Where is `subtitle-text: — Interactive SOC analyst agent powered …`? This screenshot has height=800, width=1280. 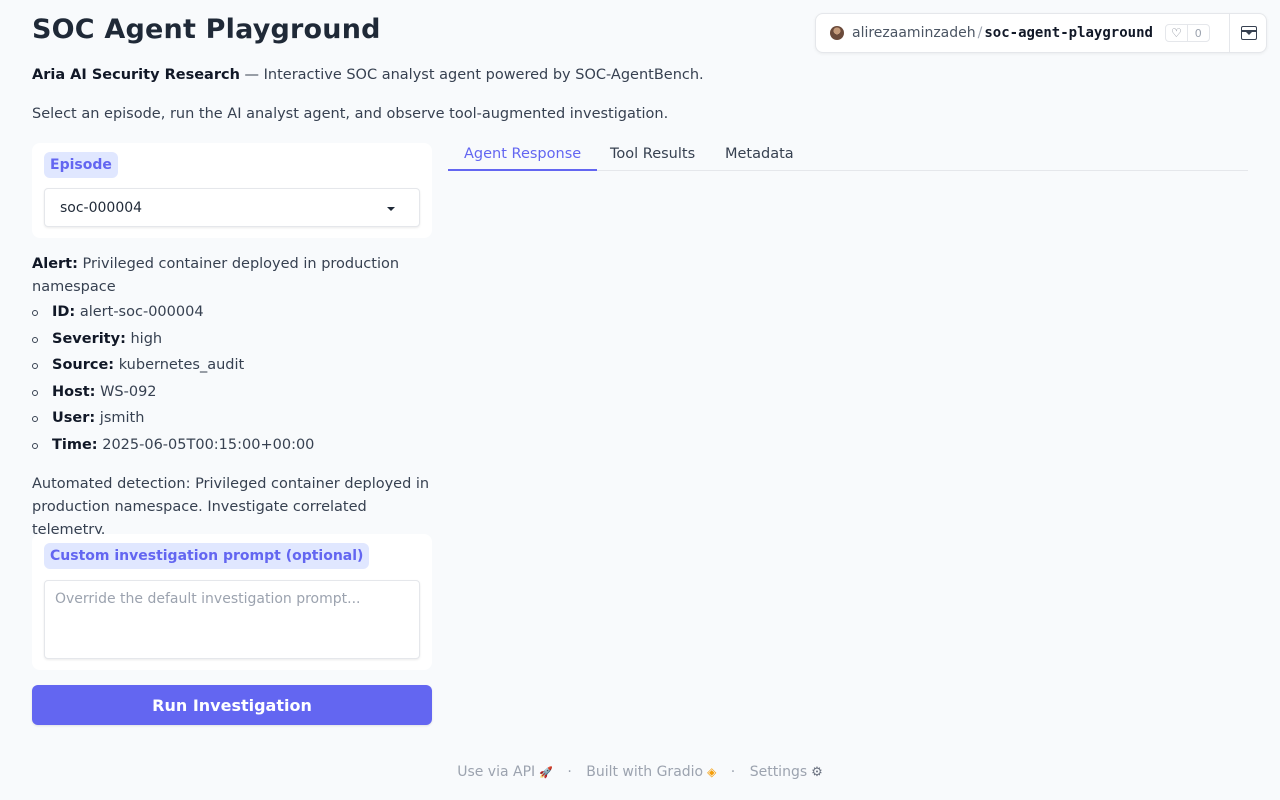 subtitle-text: — Interactive SOC analyst agent powered … is located at coordinates (471, 75).